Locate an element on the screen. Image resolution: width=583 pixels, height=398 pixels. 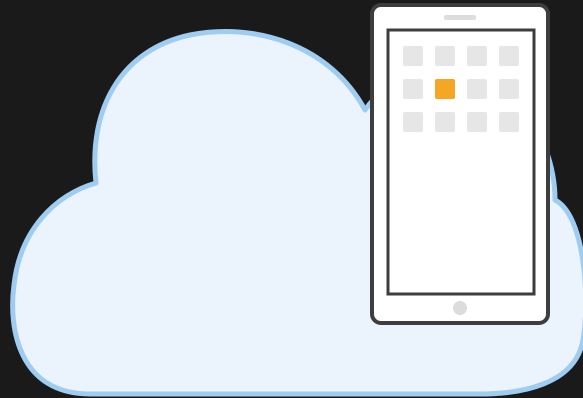
speaker-slot is located at coordinates (460, 17).